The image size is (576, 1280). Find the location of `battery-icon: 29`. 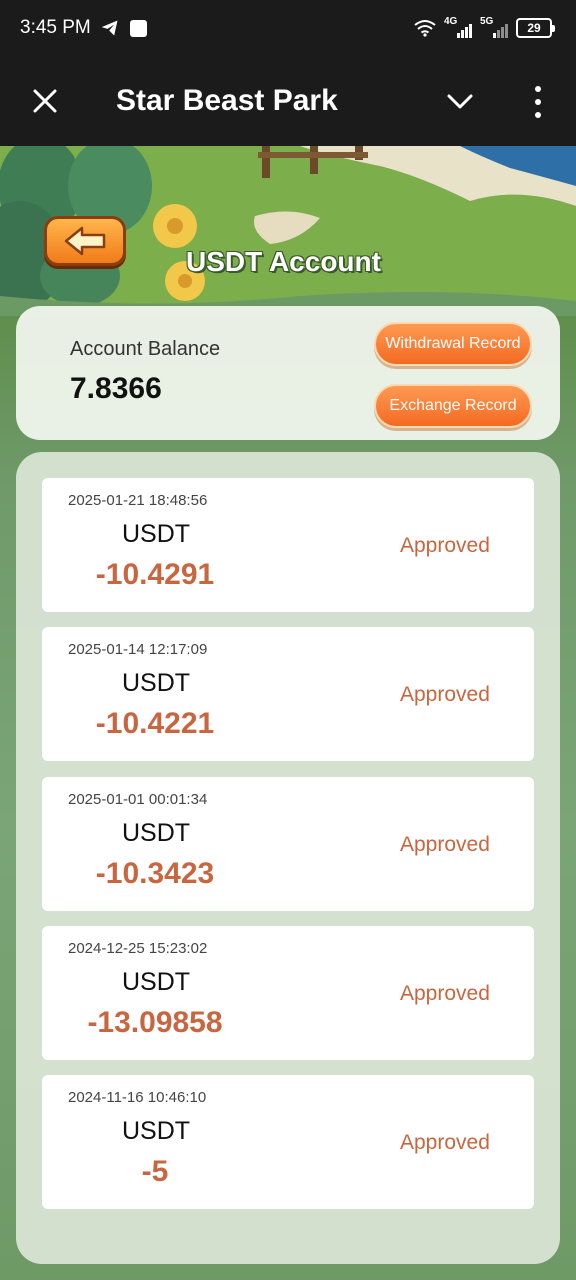

battery-icon: 29 is located at coordinates (535, 28).